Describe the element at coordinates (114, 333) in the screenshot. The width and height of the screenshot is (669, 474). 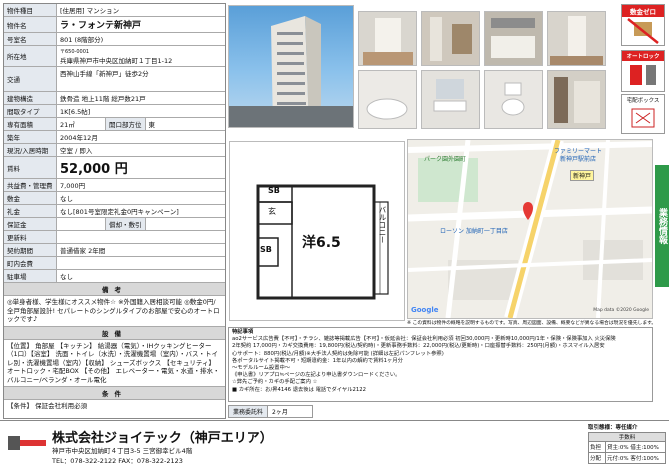
I see `equipment-header: 設備` at that location.